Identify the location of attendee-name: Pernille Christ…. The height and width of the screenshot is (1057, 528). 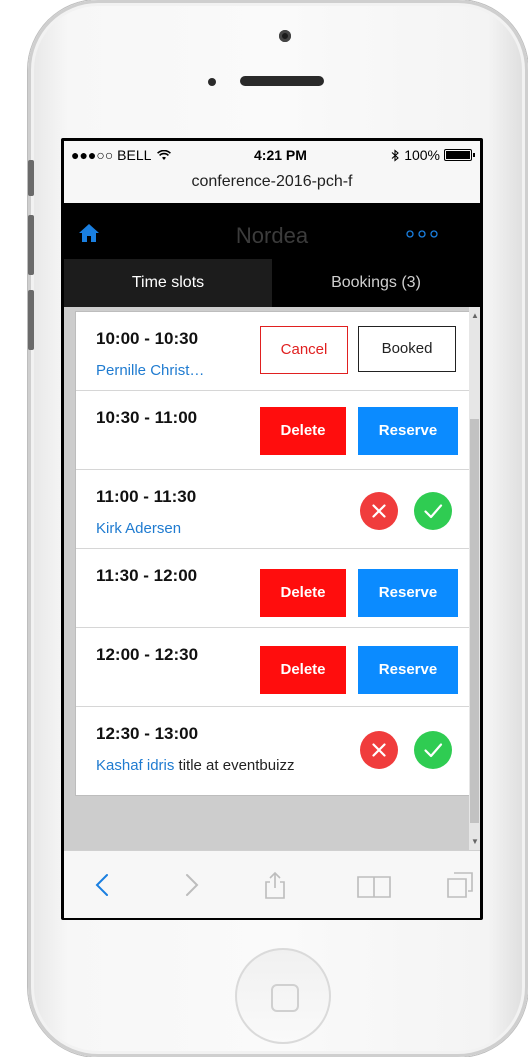
(150, 370).